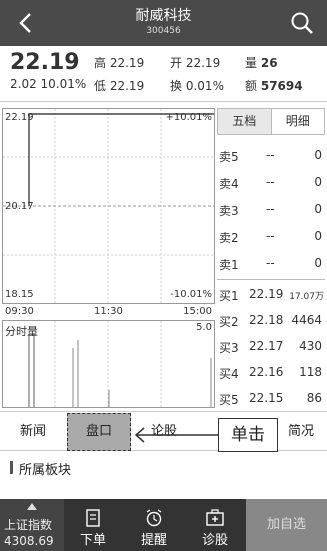 The height and width of the screenshot is (551, 327). What do you see at coordinates (266, 346) in the screenshot?
I see `buy-price: 22.17` at bounding box center [266, 346].